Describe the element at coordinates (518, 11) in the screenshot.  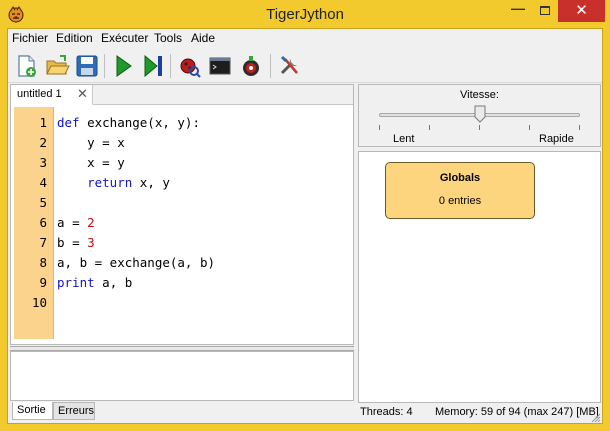
I see `minimize-button: —` at that location.